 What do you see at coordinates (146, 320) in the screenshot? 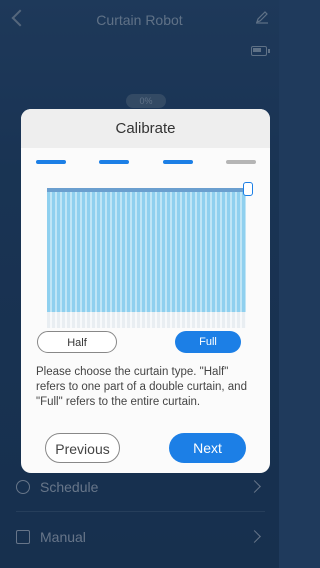
I see `curtain-reflection` at bounding box center [146, 320].